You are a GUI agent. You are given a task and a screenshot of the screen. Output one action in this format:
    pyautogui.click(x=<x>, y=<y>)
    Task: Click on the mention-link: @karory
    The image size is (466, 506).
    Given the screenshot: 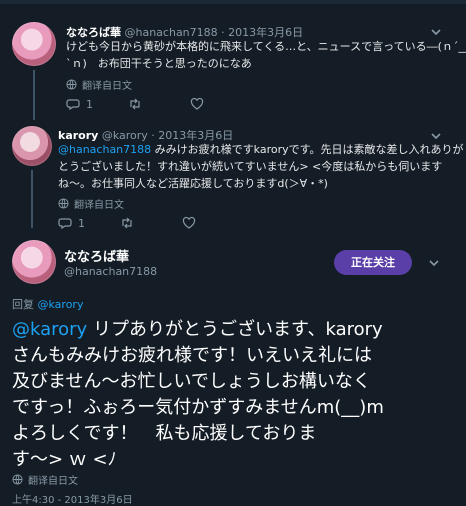 What is the action you would take?
    pyautogui.click(x=49, y=329)
    